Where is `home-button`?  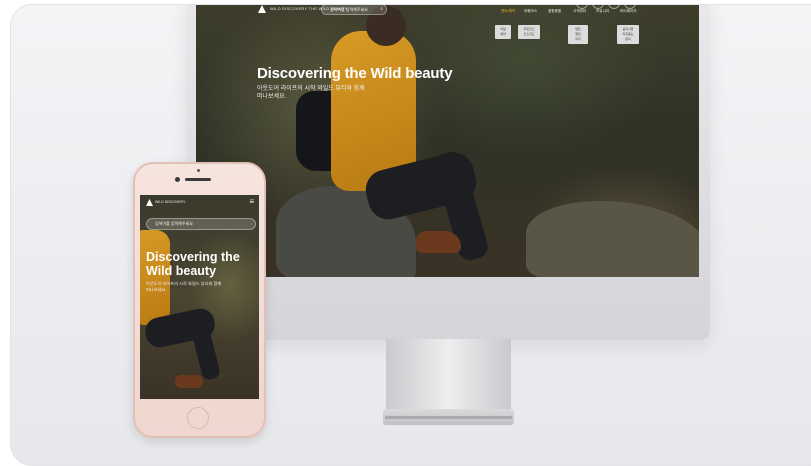
home-button is located at coordinates (198, 418).